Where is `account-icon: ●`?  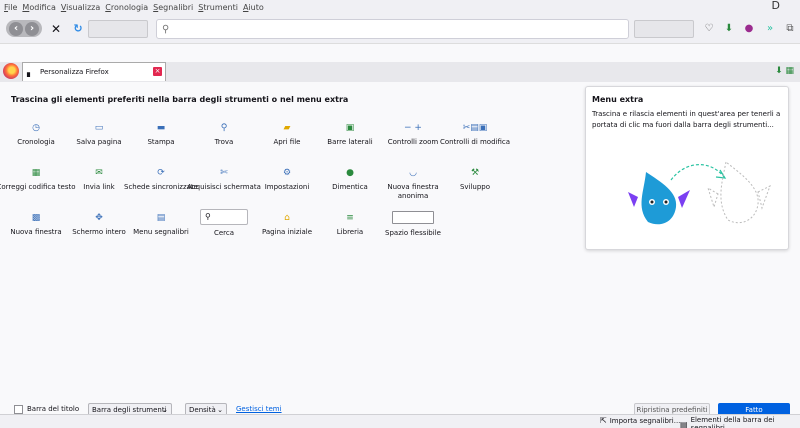 account-icon: ● is located at coordinates (749, 29).